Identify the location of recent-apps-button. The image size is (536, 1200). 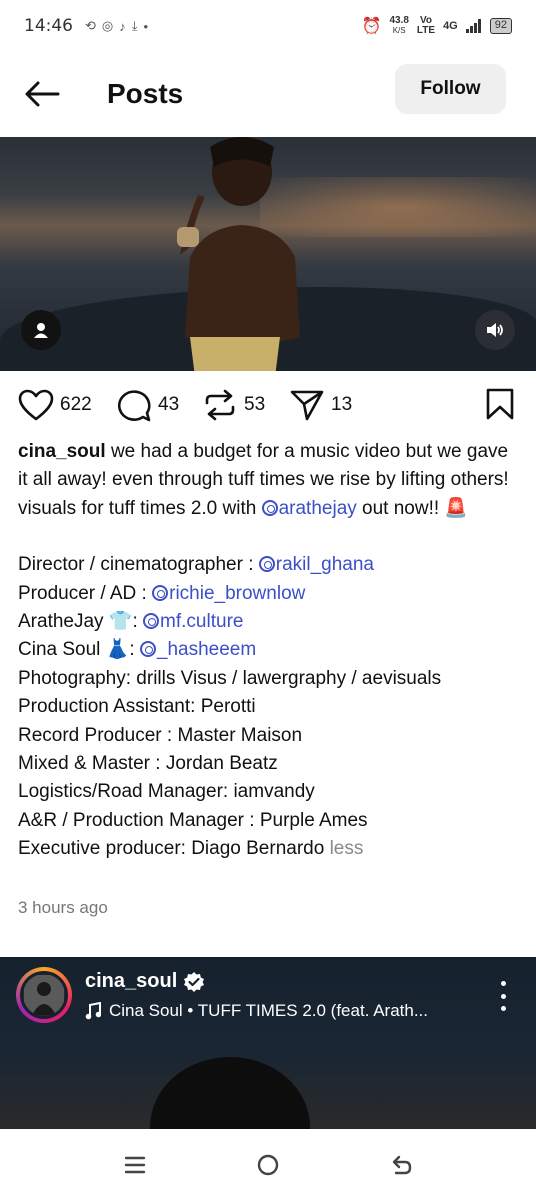
(135, 1165).